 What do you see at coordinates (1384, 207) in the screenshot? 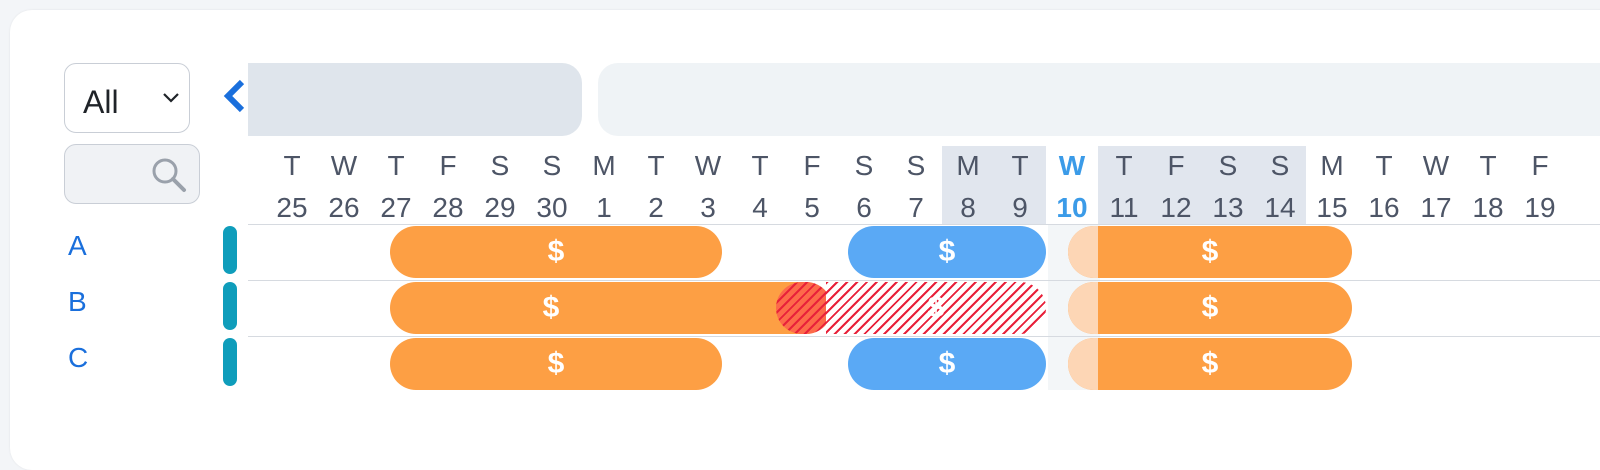
I see `day-number: 16` at bounding box center [1384, 207].